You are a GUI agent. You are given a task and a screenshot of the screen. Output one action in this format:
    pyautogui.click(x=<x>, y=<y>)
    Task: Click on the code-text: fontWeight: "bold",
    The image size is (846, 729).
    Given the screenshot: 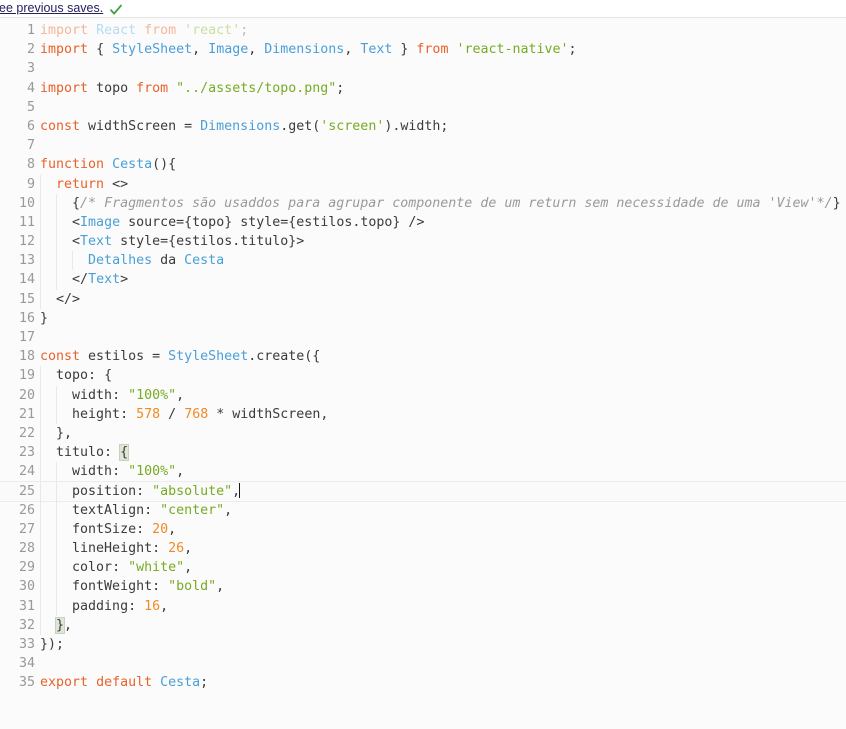 What is the action you would take?
    pyautogui.click(x=148, y=587)
    